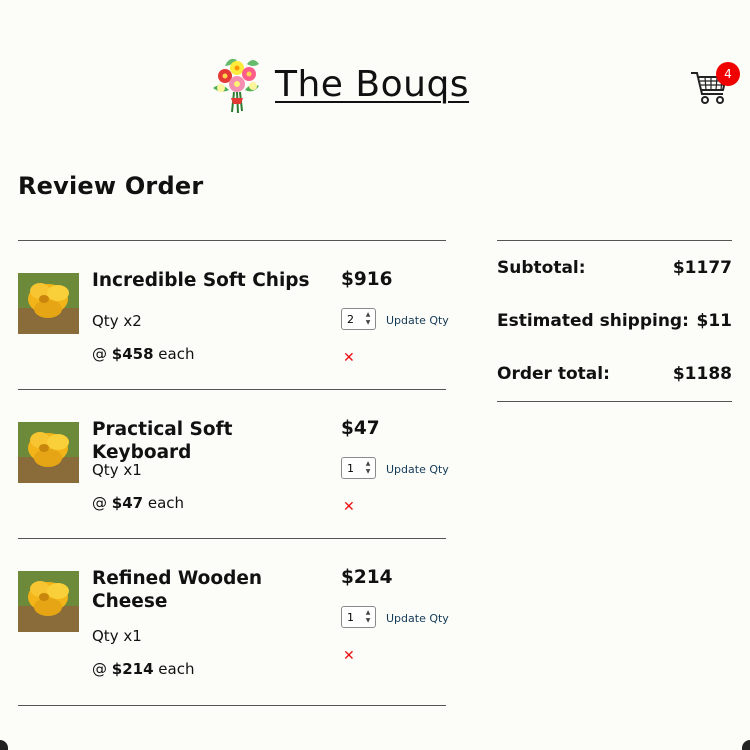  What do you see at coordinates (614, 268) in the screenshot?
I see `subtotal-row: Subtotal: $1177` at bounding box center [614, 268].